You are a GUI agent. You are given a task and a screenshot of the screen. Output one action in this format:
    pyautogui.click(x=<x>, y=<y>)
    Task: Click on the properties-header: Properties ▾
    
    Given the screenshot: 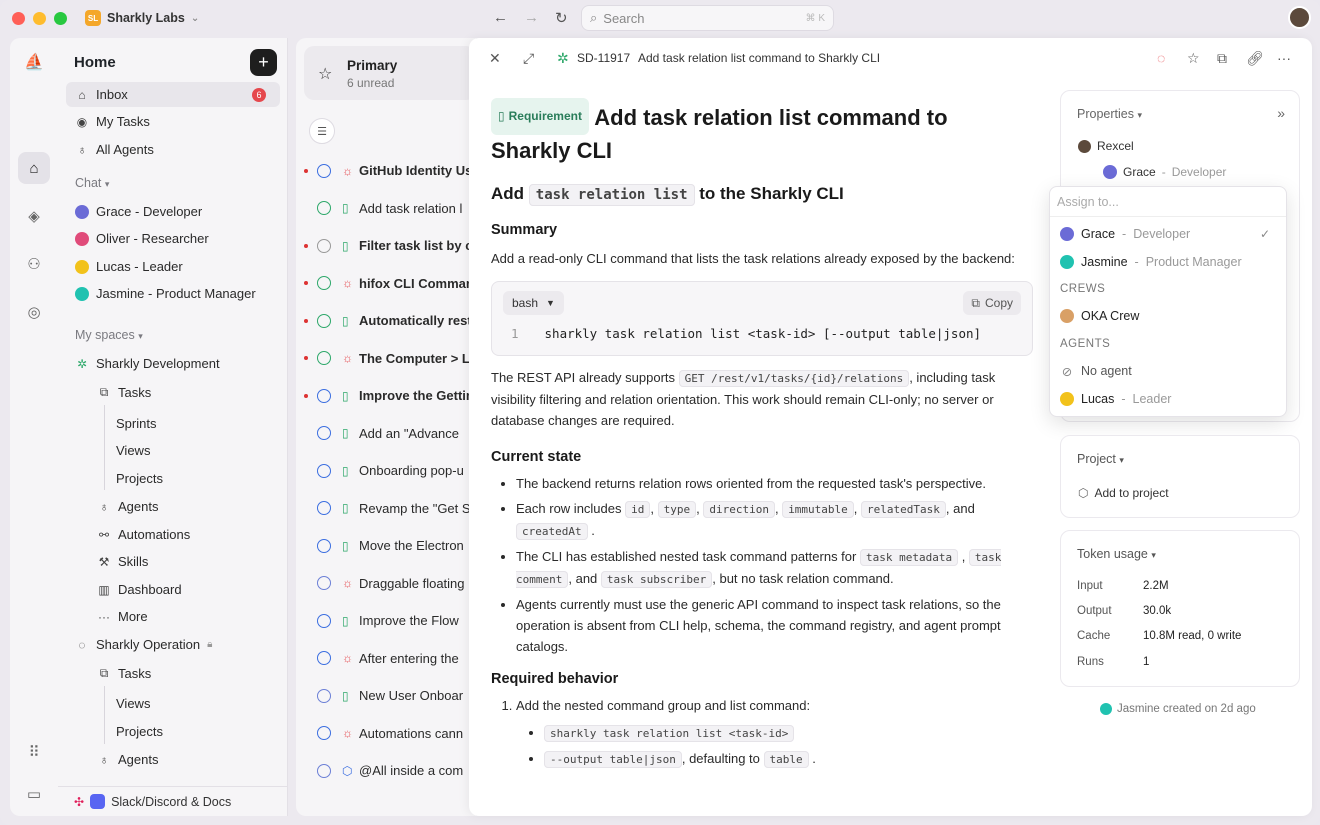 What is the action you would take?
    pyautogui.click(x=1109, y=114)
    